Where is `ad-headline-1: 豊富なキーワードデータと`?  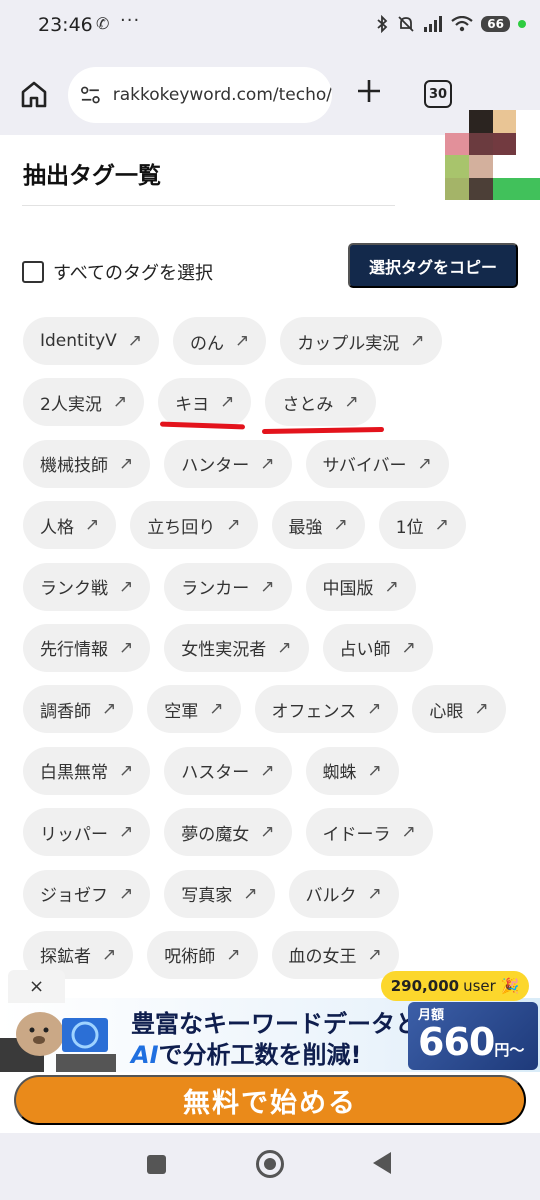 ad-headline-1: 豊富なキーワードデータと is located at coordinates (275, 1024).